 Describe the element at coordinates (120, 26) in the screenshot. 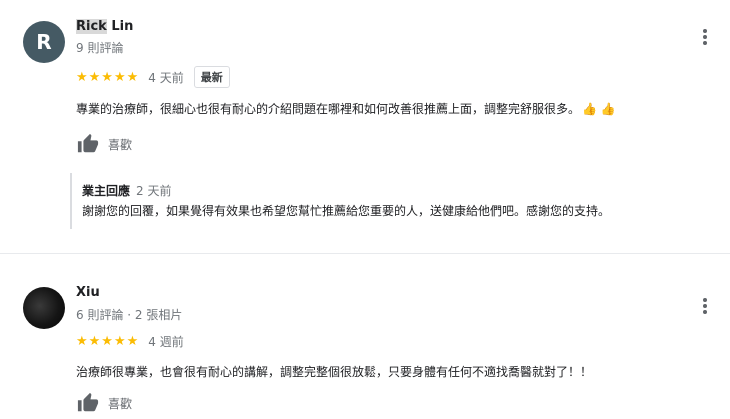

I see `reviewer-name-rest: Lin` at that location.